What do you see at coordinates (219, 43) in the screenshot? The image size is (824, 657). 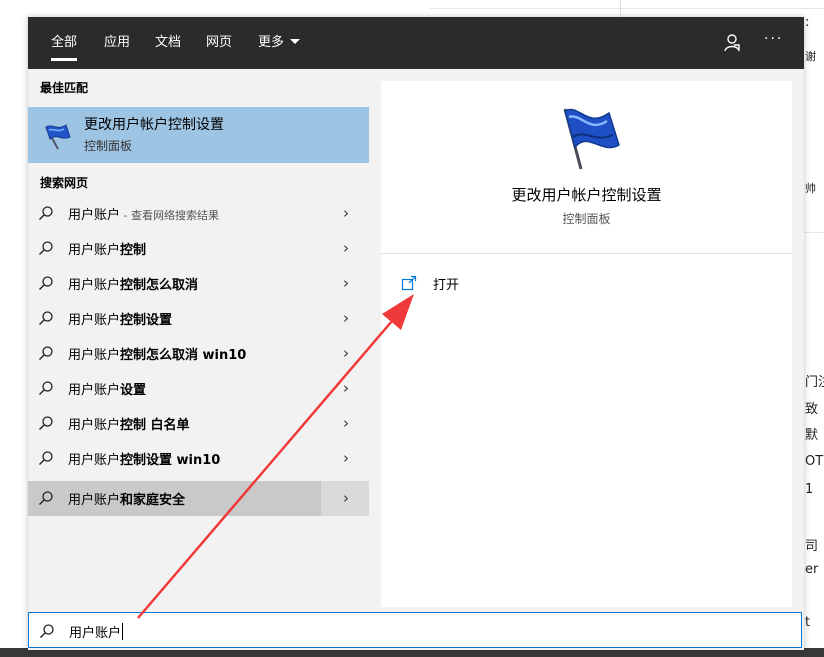 I see `tab-web: 网页` at bounding box center [219, 43].